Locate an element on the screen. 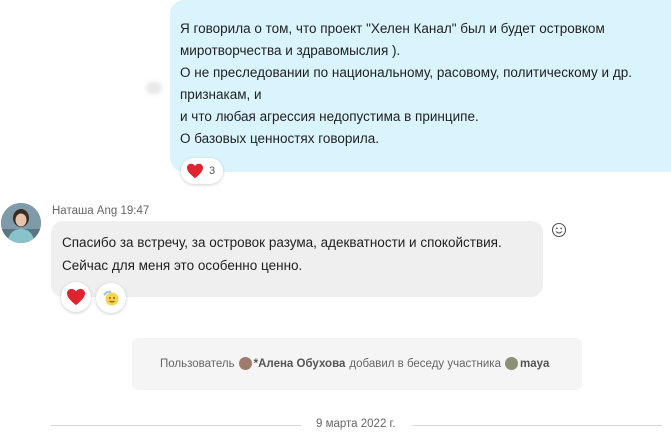 This screenshot has height=441, width=671. added-user: maya is located at coordinates (534, 364).